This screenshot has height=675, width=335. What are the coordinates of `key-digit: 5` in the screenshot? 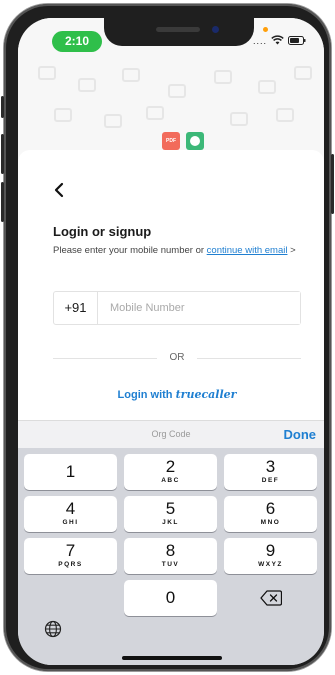 It's located at (170, 508).